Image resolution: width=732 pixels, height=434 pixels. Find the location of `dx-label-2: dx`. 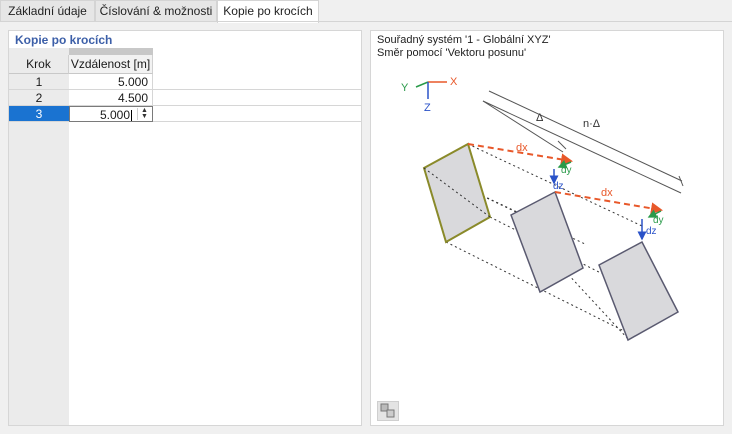

dx-label-2: dx is located at coordinates (607, 193).